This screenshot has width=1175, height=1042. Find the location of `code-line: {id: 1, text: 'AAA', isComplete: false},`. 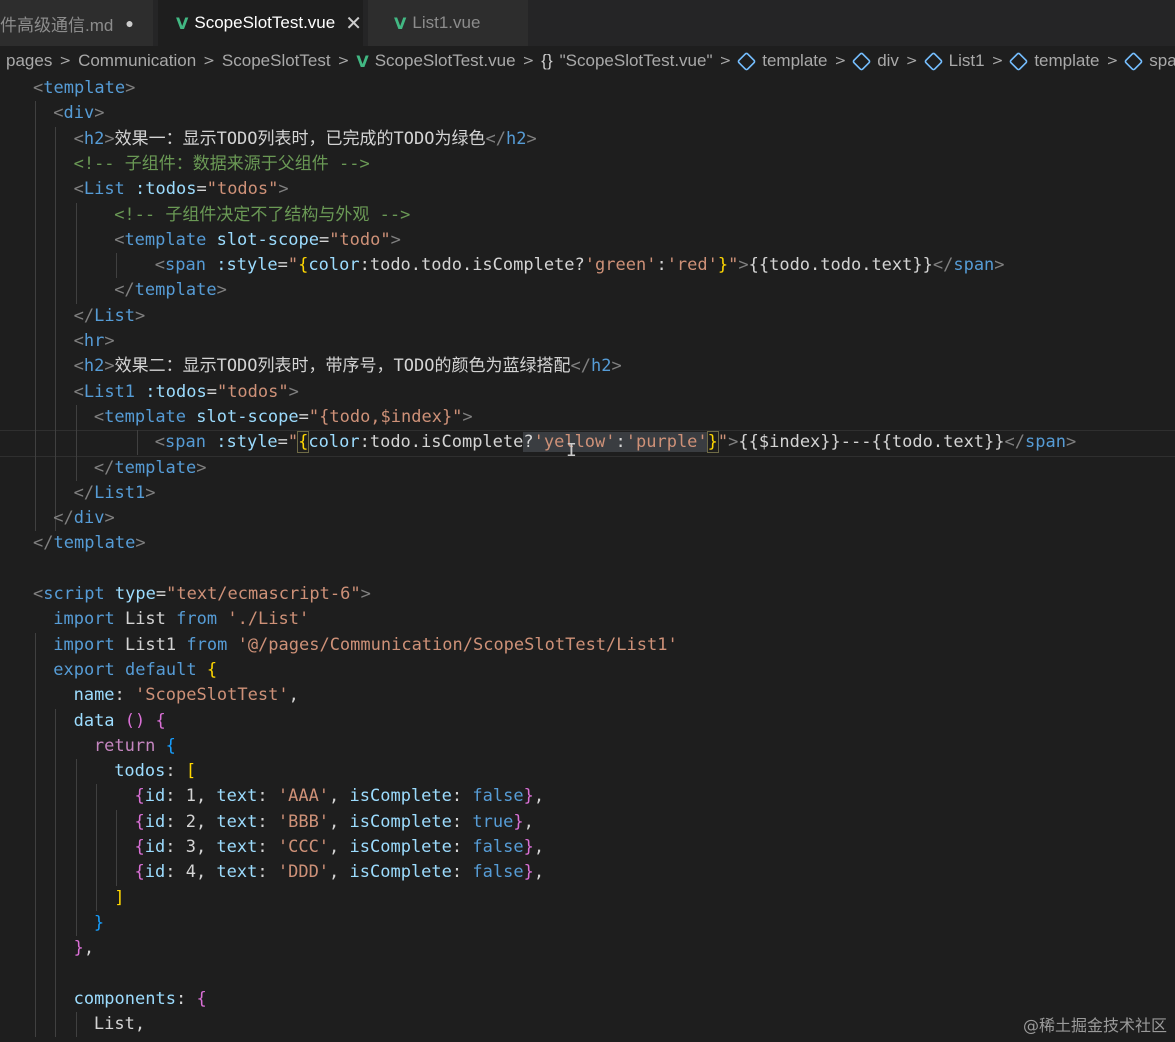

code-line: {id: 1, text: 'AAA', isComplete: false}, is located at coordinates (340, 796).